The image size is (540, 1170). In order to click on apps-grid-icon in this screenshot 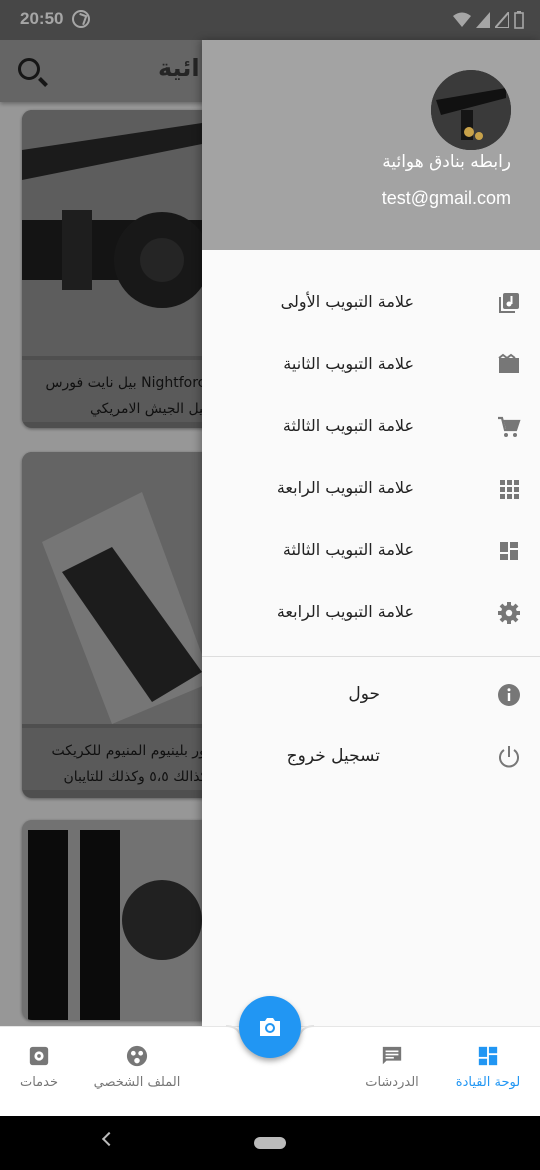, I will do `click(509, 489)`.